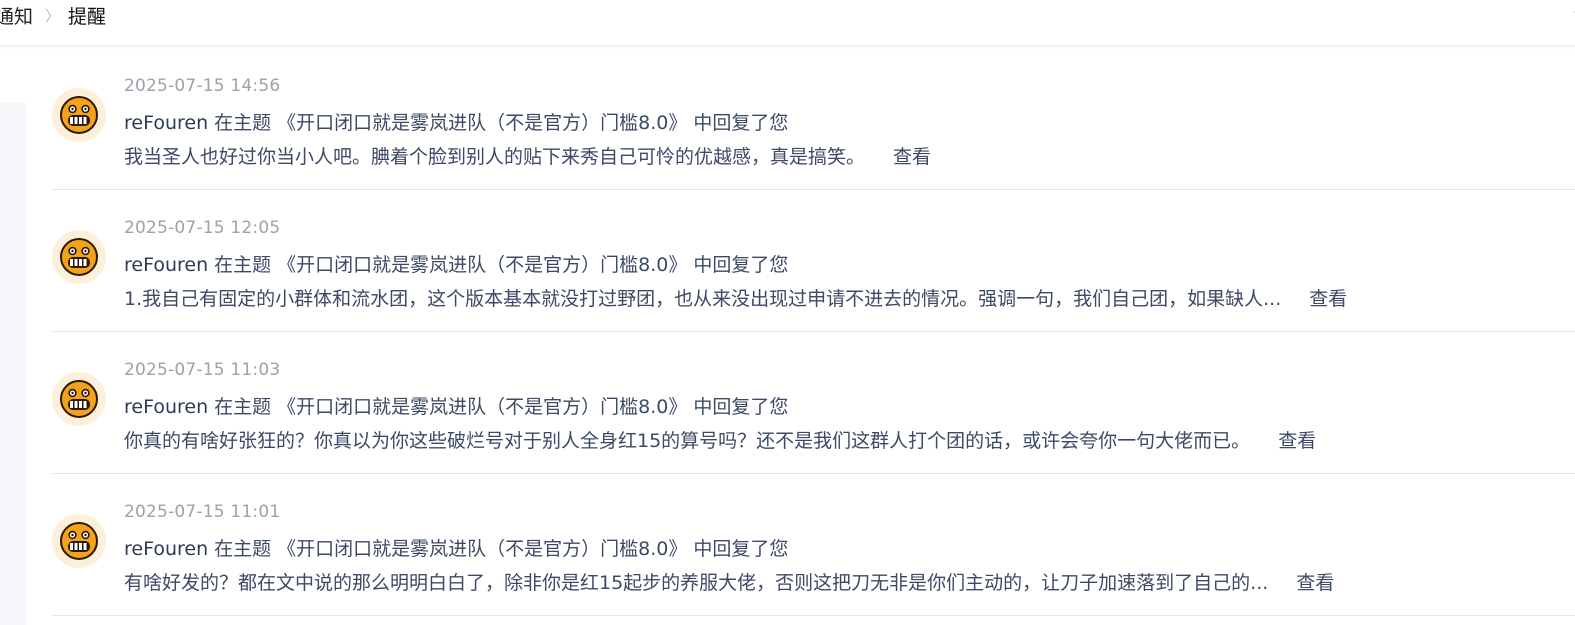 This screenshot has width=1575, height=625. I want to click on breadcrumb: 通知 〉 提醒, so click(53, 15).